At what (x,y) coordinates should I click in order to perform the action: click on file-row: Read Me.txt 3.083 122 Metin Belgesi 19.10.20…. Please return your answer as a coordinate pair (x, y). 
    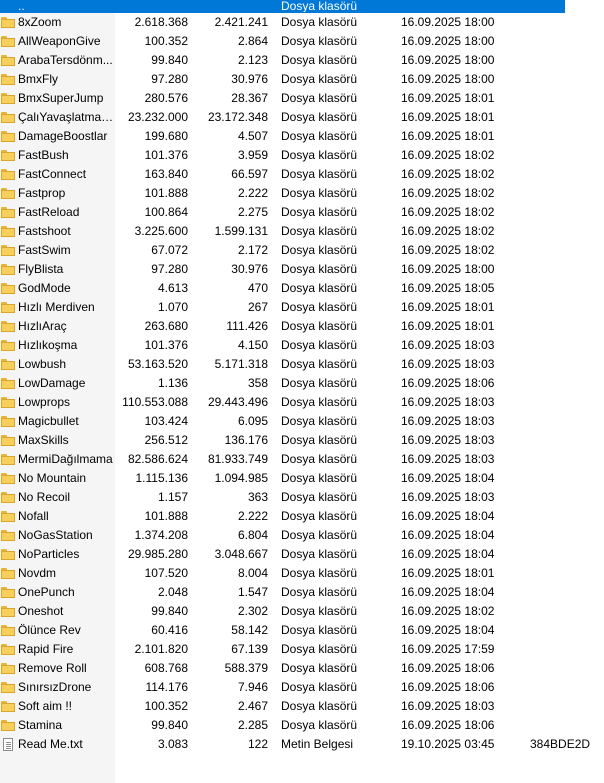
    Looking at the image, I should click on (302, 744).